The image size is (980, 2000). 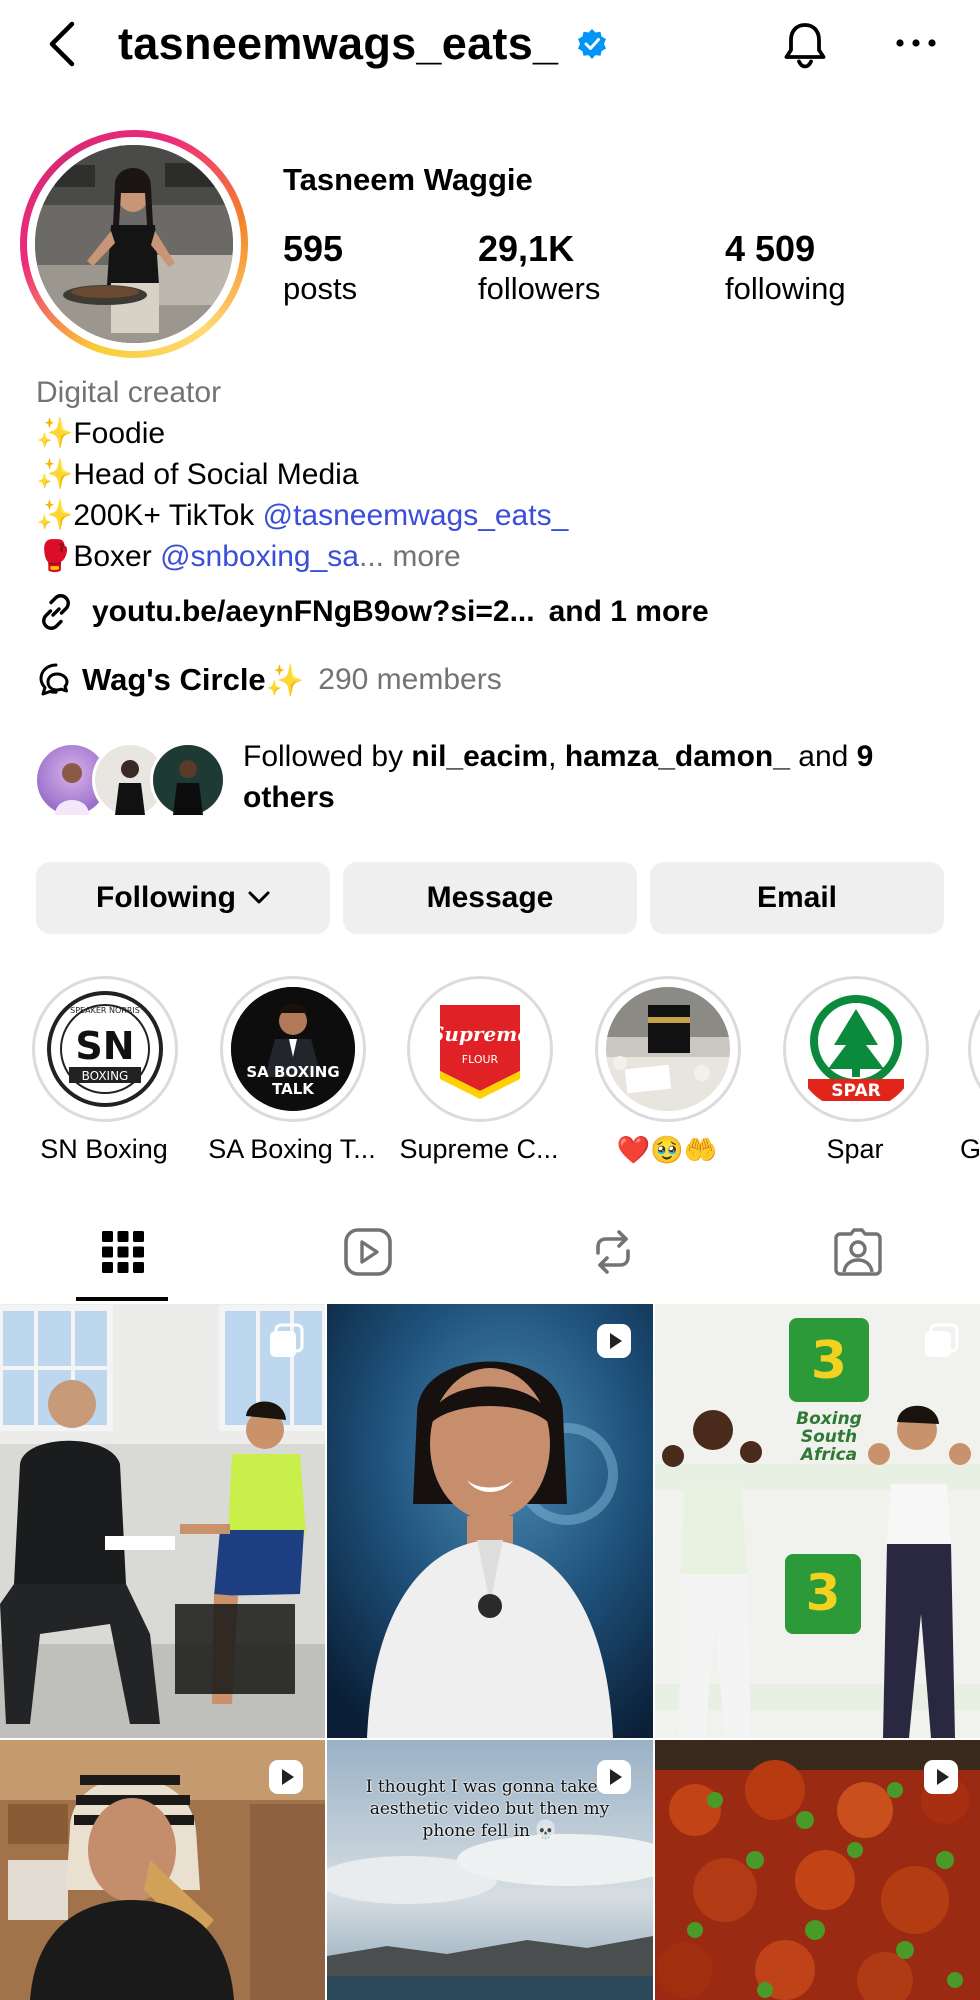 I want to click on story-highlight: ❤️🥹🤲, so click(x=667, y=1076).